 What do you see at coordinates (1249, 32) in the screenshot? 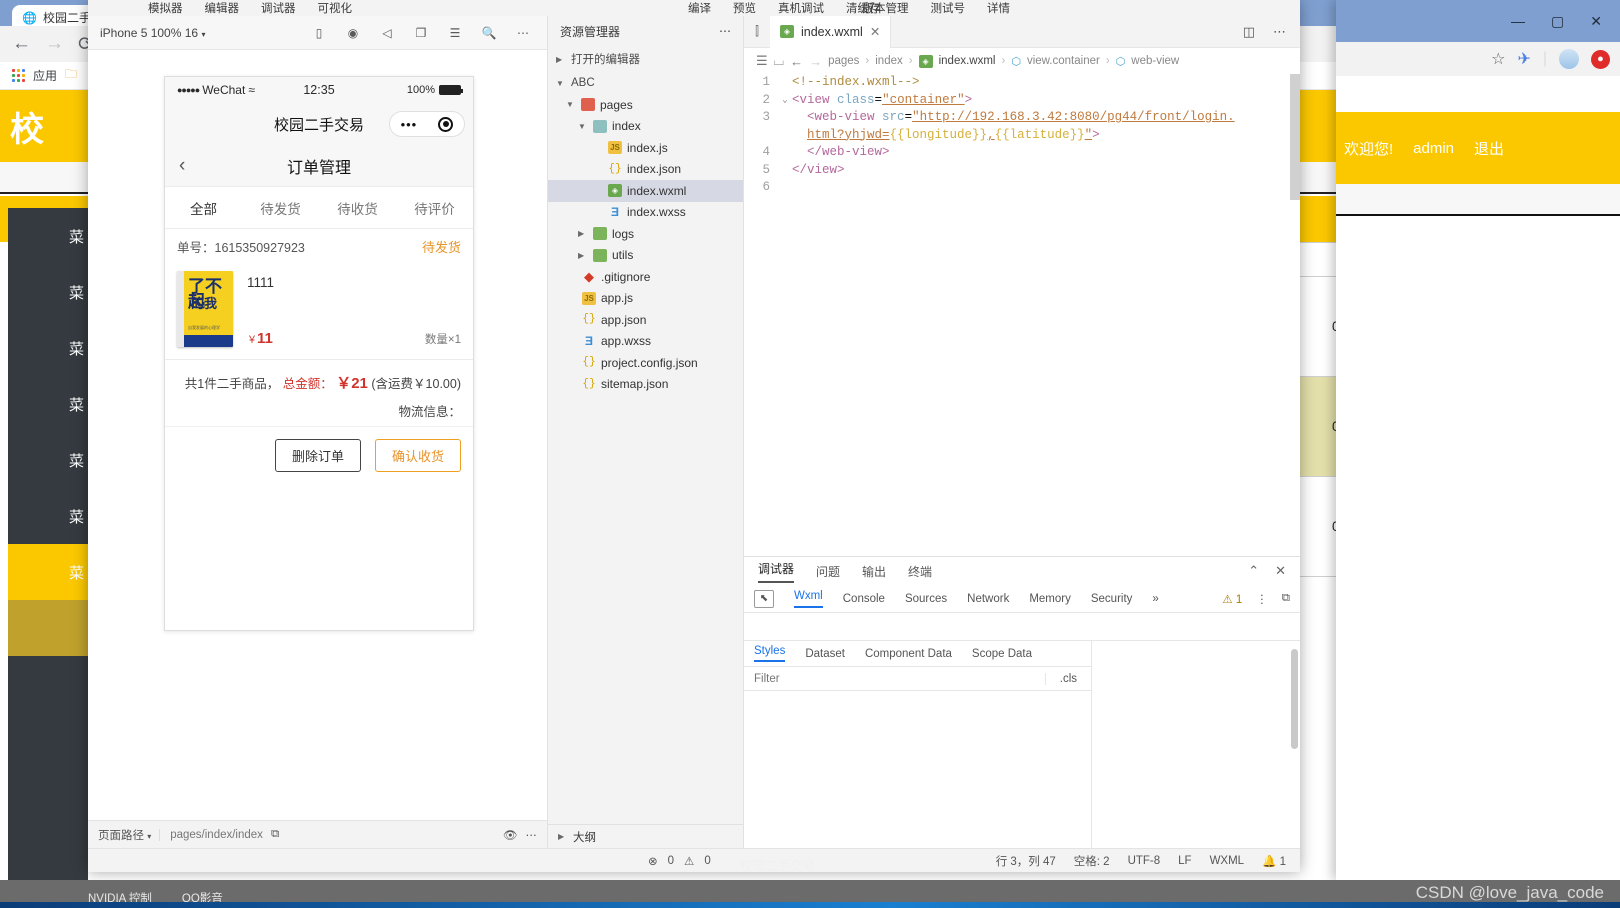
I see `split-editor-icon: ◫` at bounding box center [1249, 32].